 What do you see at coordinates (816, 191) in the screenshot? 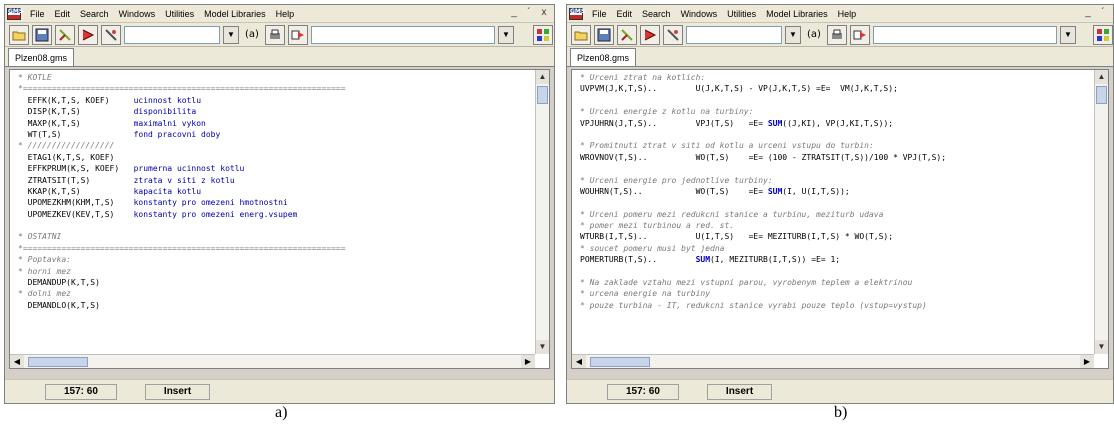
I see `code-text: (I, U(I,T,S));` at bounding box center [816, 191].